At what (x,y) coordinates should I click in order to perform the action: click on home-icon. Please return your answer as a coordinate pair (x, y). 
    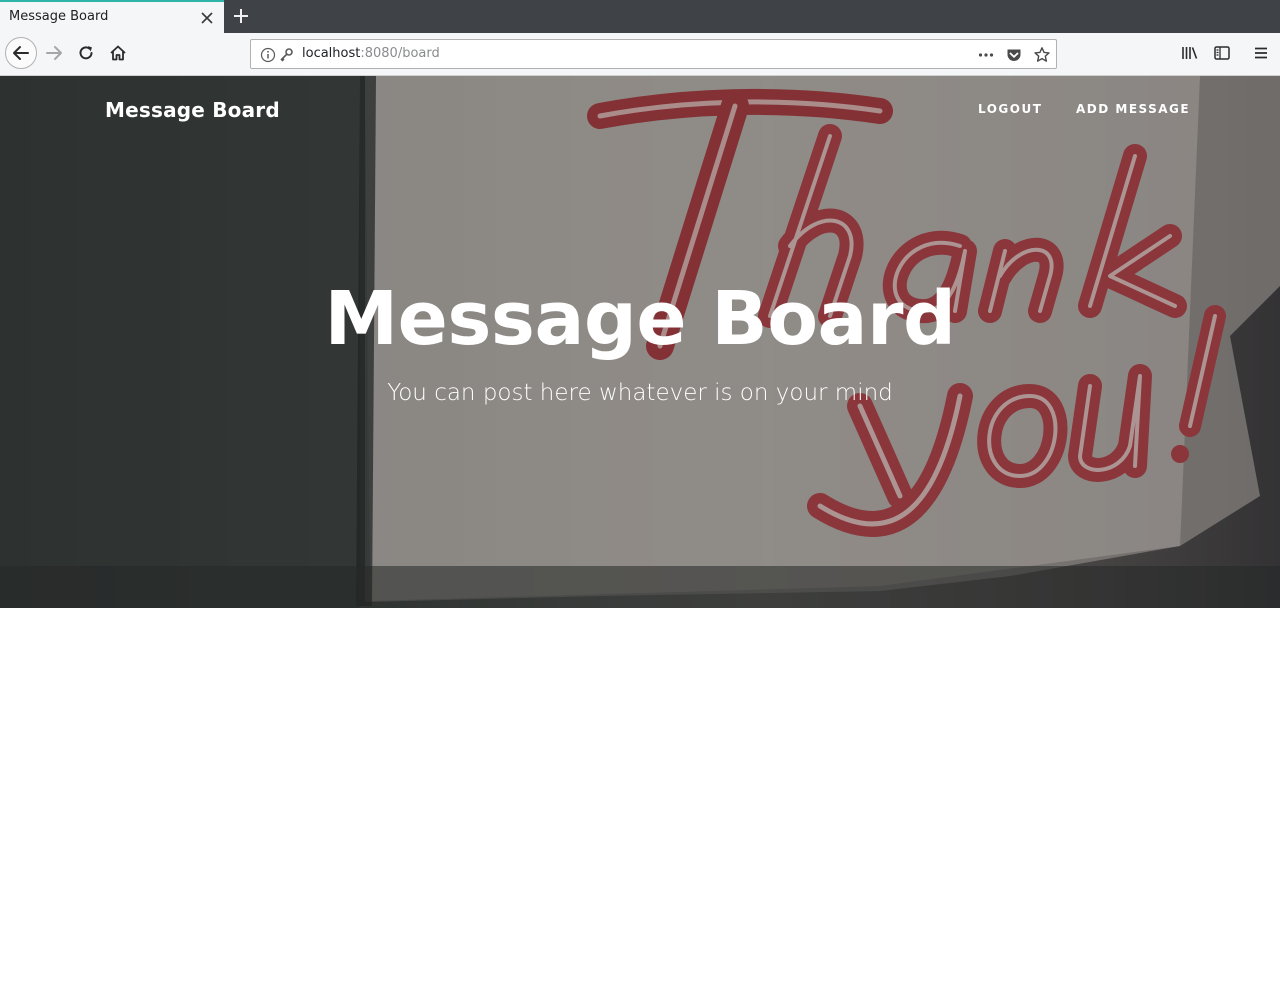
    Looking at the image, I should click on (118, 53).